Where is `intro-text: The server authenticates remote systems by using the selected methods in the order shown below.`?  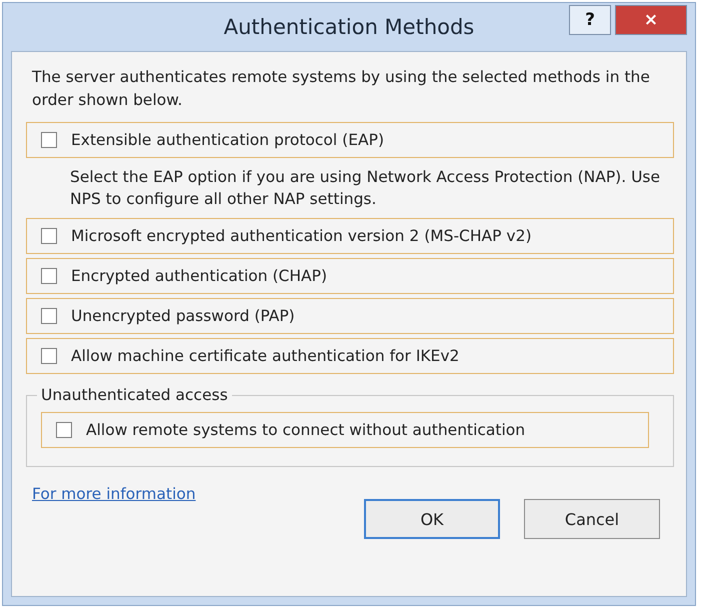
intro-text: The server authenticates remote systems by using the selected methods in the order shown below. is located at coordinates (341, 89).